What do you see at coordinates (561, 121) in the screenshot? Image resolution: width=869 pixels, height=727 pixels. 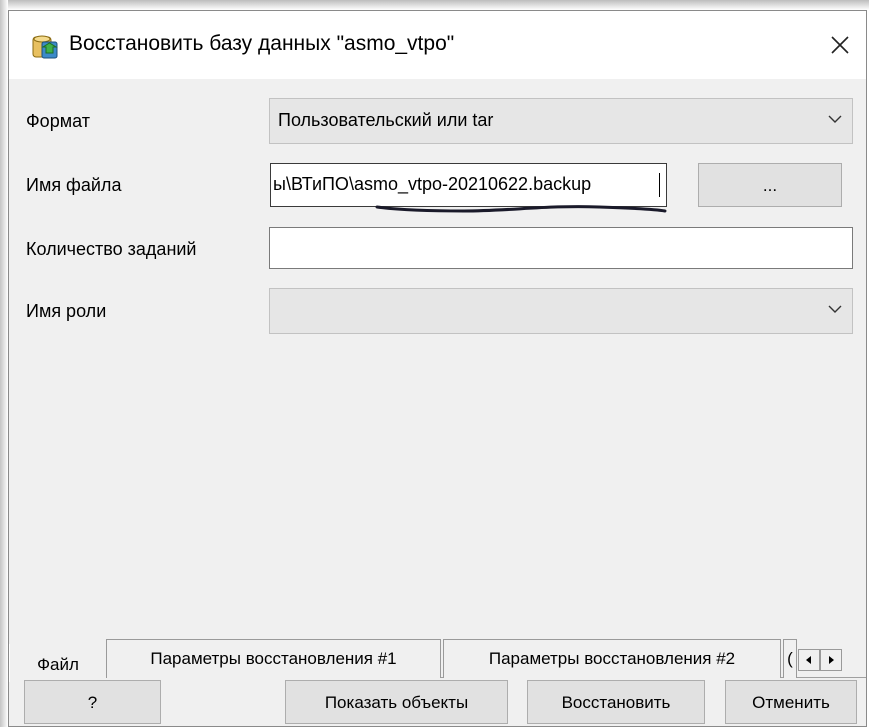 I see `format-select: Пользовательский или tar` at bounding box center [561, 121].